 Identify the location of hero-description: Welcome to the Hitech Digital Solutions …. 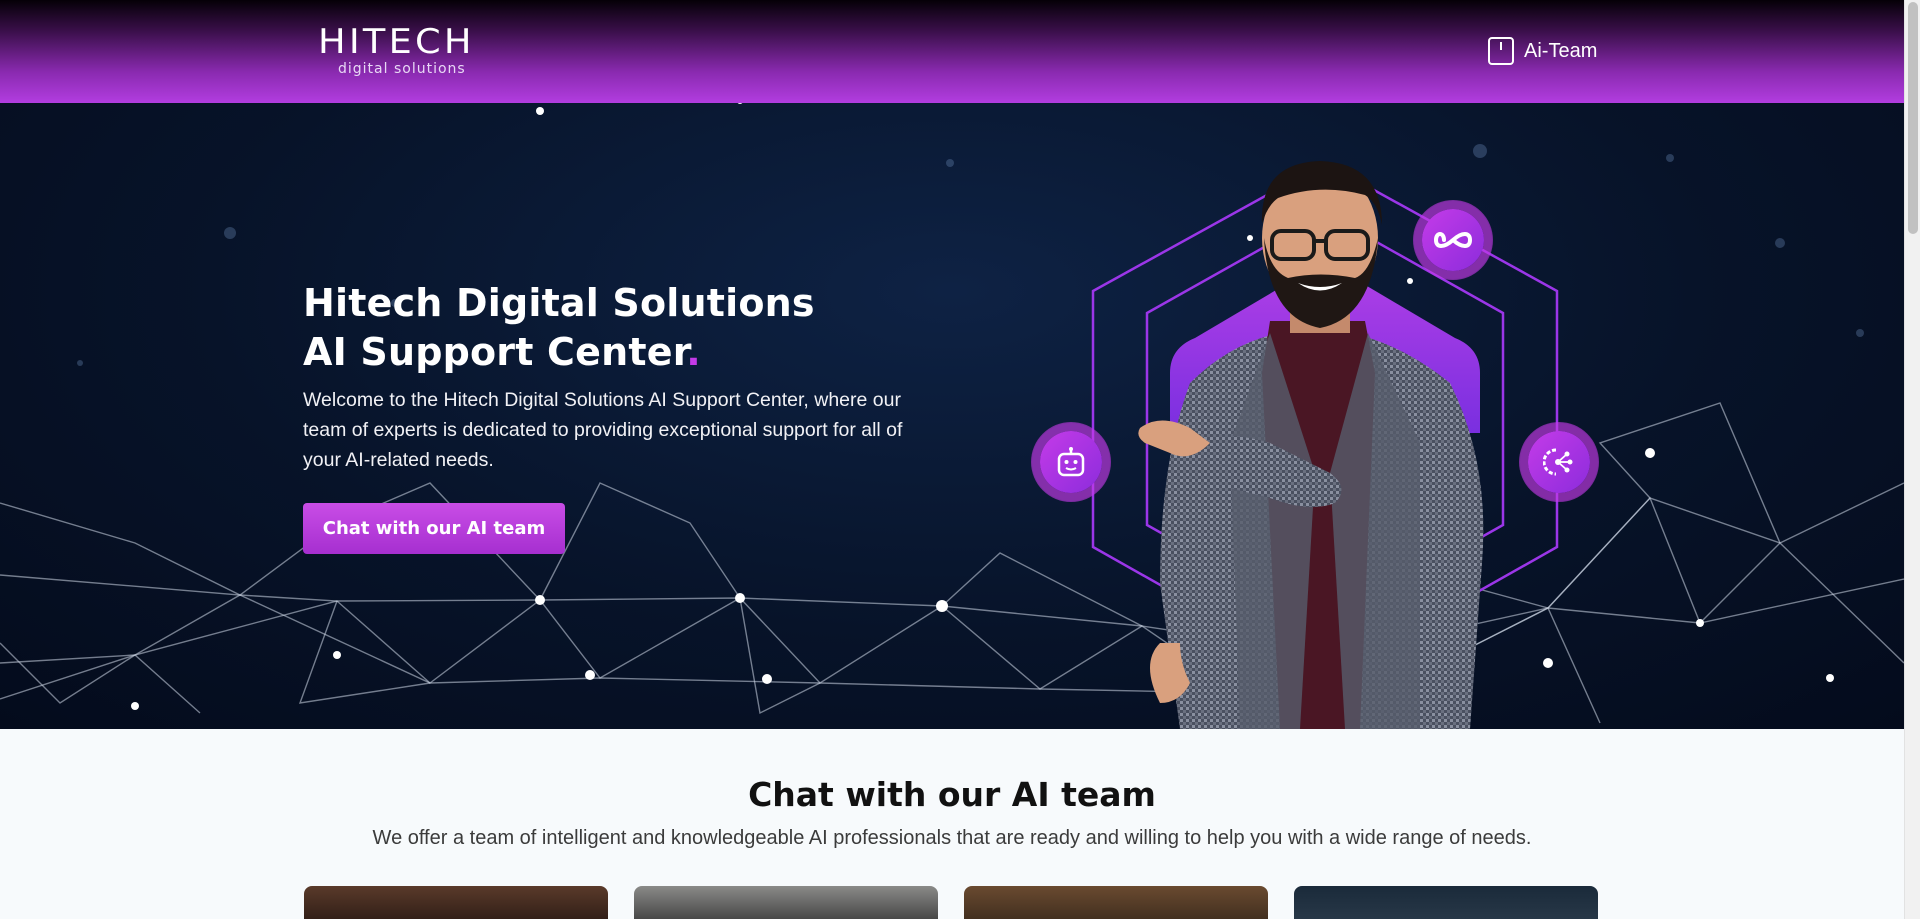
(603, 430).